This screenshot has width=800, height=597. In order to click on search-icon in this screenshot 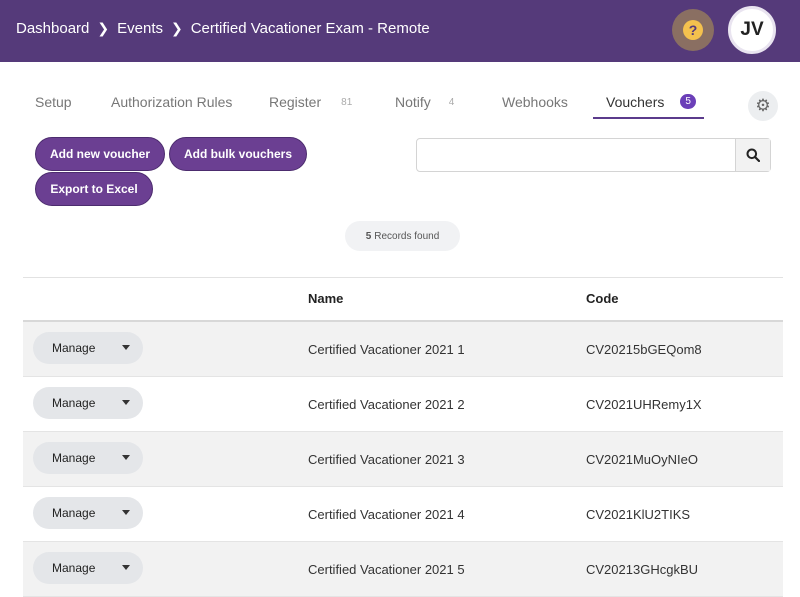, I will do `click(753, 155)`.